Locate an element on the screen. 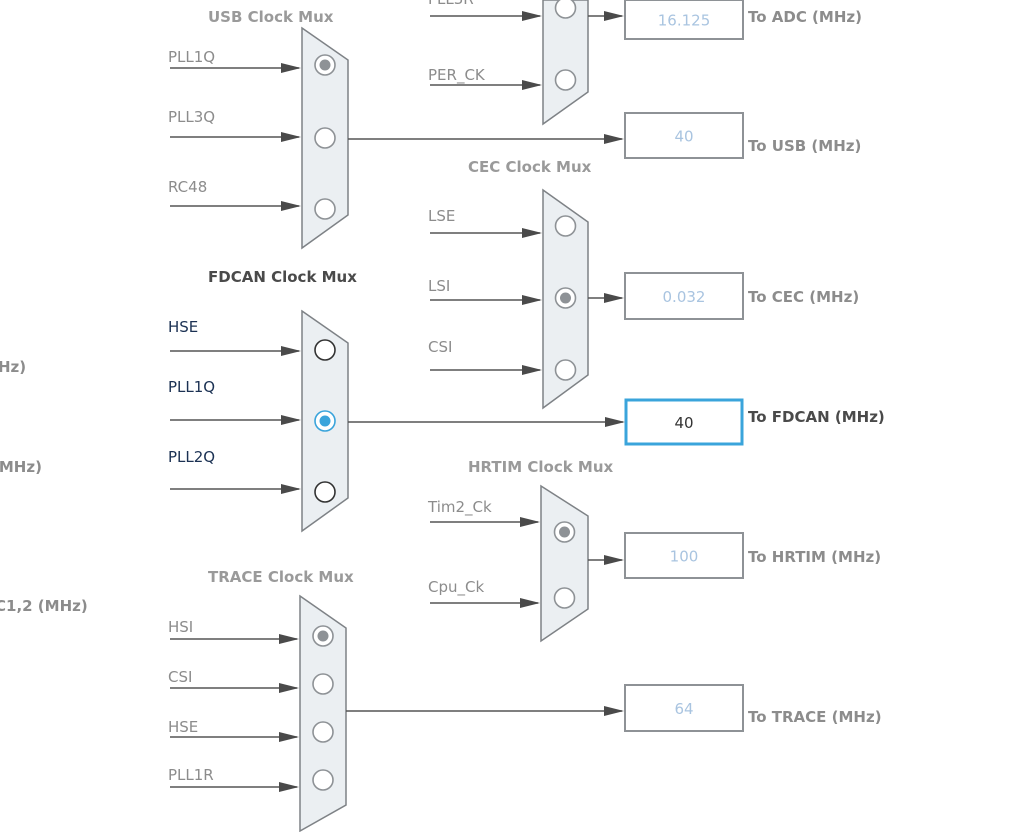  output-label: To TRACE (MHz) is located at coordinates (815, 717).